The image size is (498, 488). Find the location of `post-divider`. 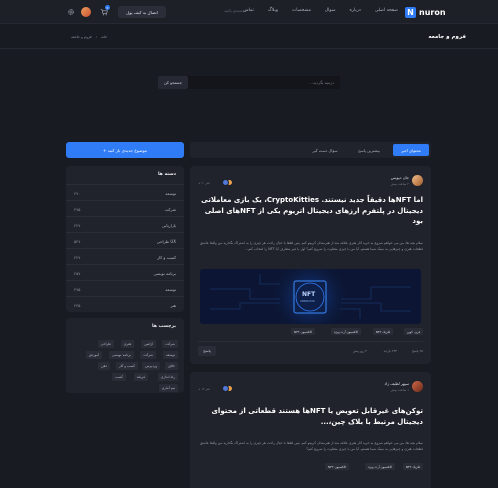

post-divider is located at coordinates (310, 341).